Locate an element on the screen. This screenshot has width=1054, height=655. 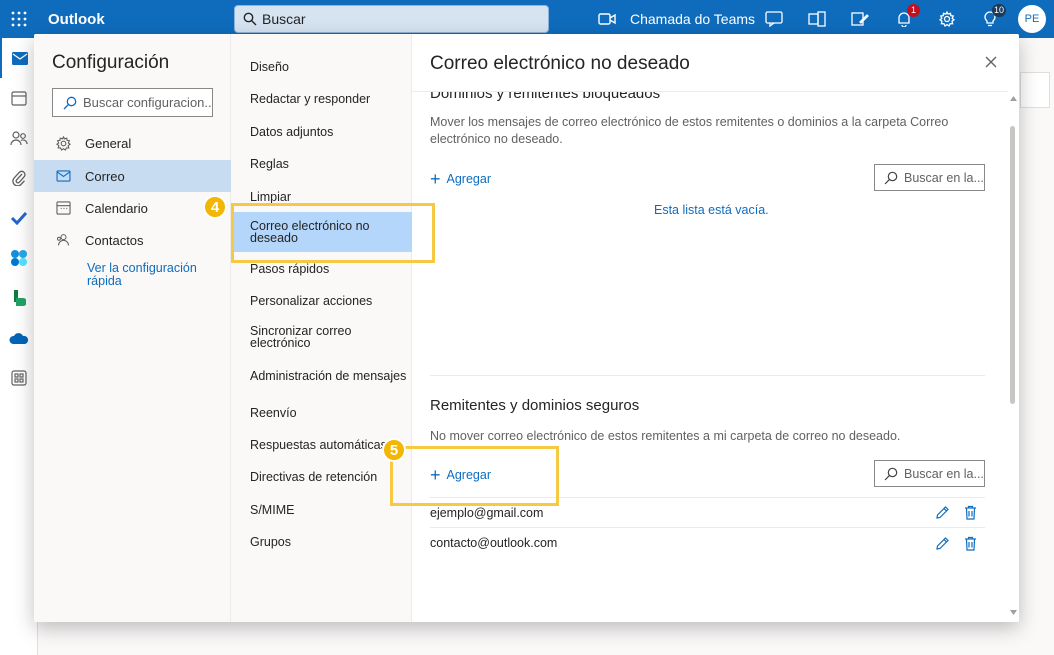
chat-icon is located at coordinates (774, 19).